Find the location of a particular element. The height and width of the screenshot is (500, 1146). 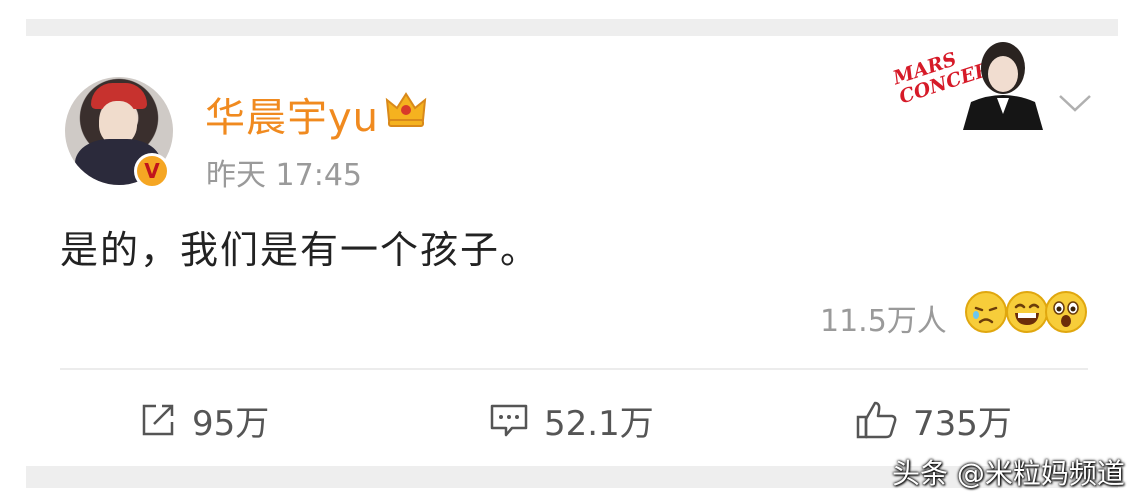

like-count: 735万 is located at coordinates (962, 423).